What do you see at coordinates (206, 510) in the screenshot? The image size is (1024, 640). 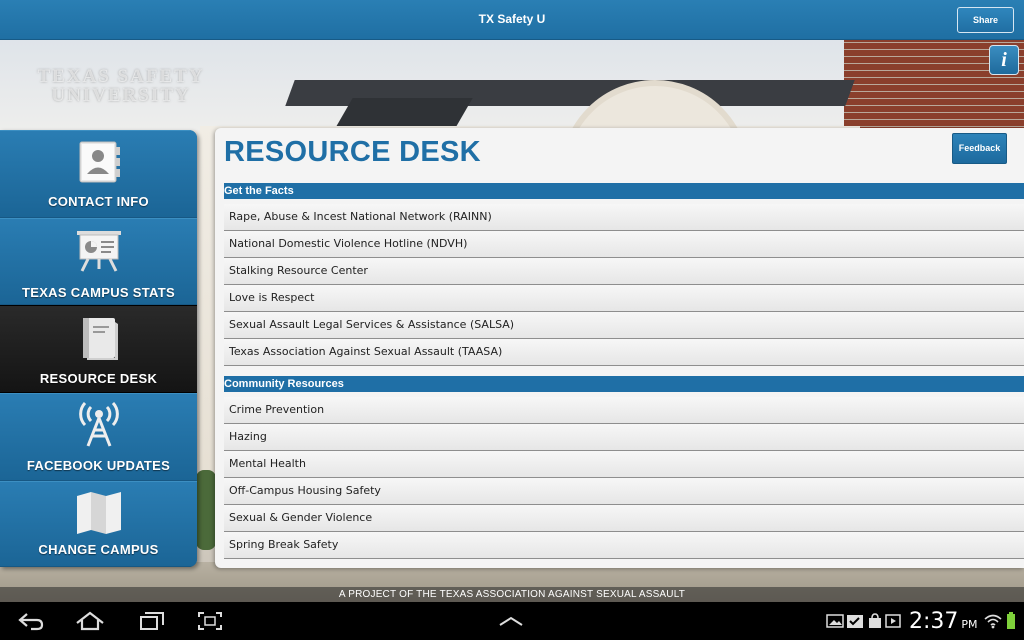 I see `shrub` at bounding box center [206, 510].